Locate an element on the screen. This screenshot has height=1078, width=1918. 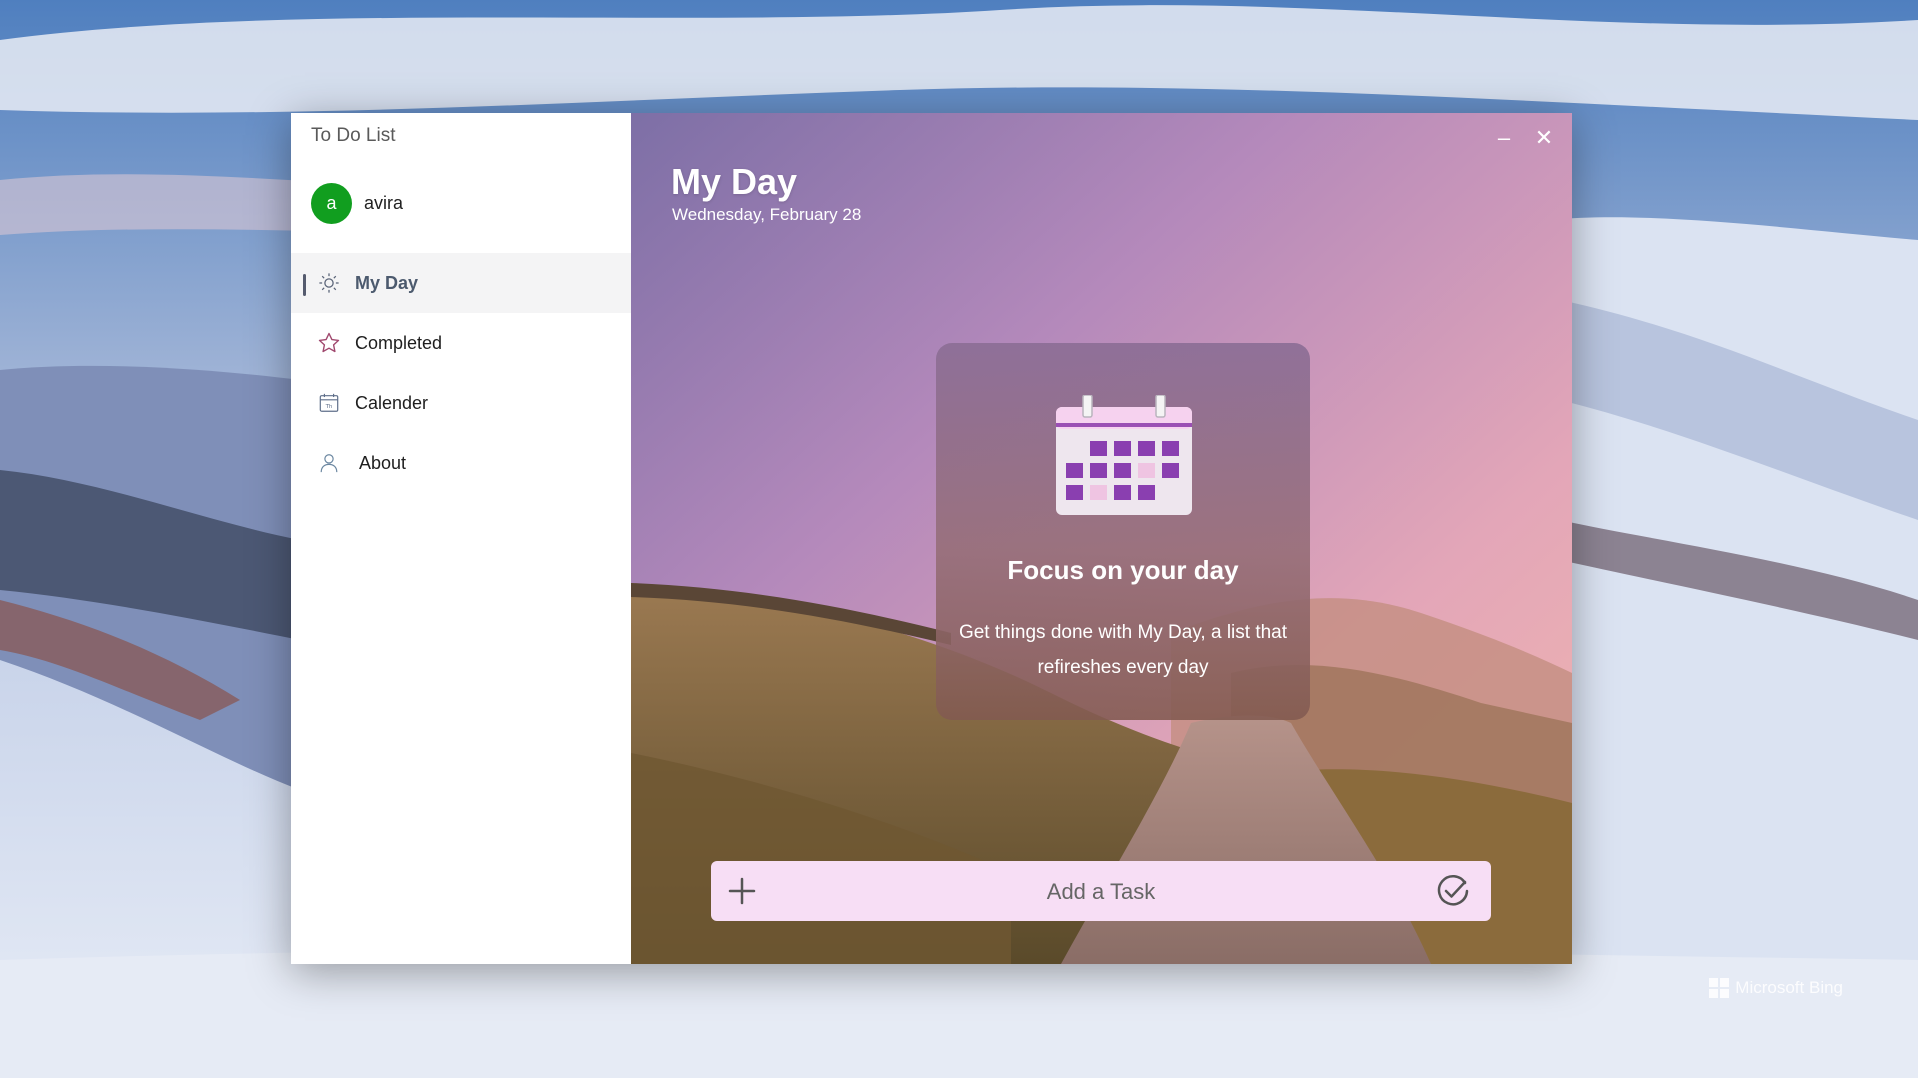
page-title: My Day is located at coordinates (734, 181).